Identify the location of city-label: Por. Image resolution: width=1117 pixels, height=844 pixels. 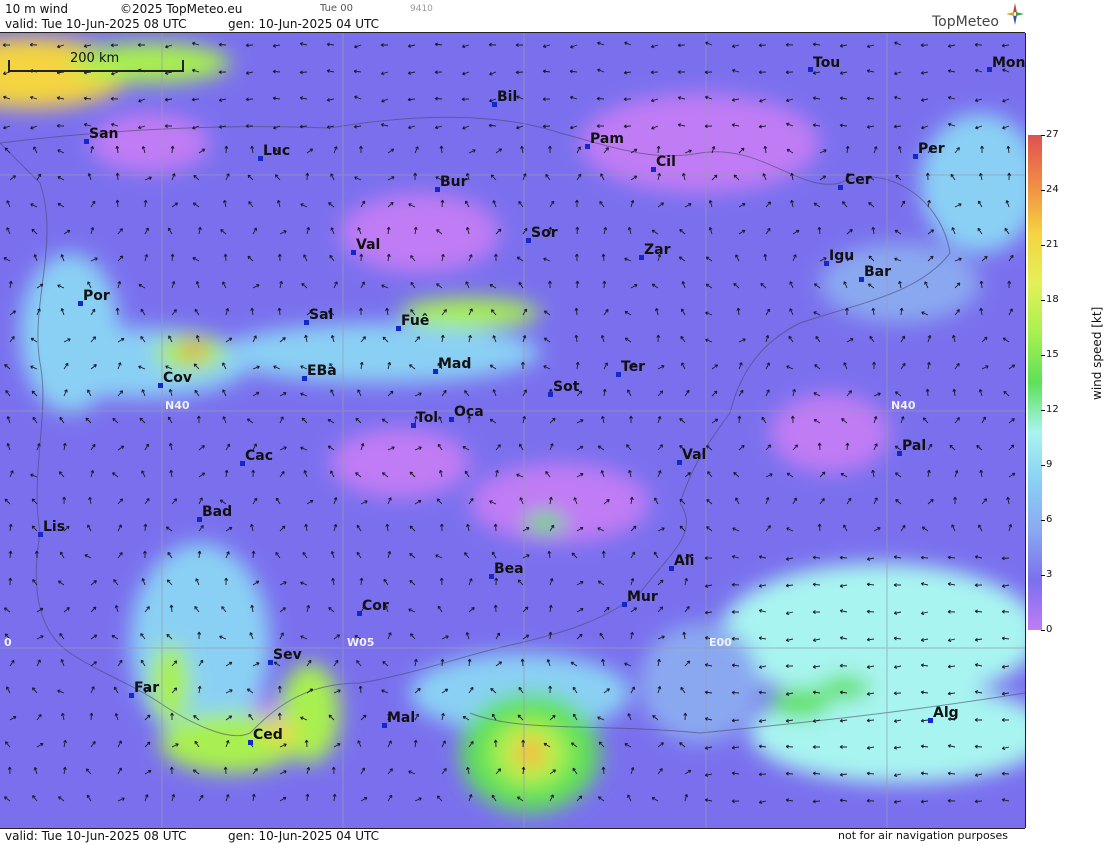
(96, 296).